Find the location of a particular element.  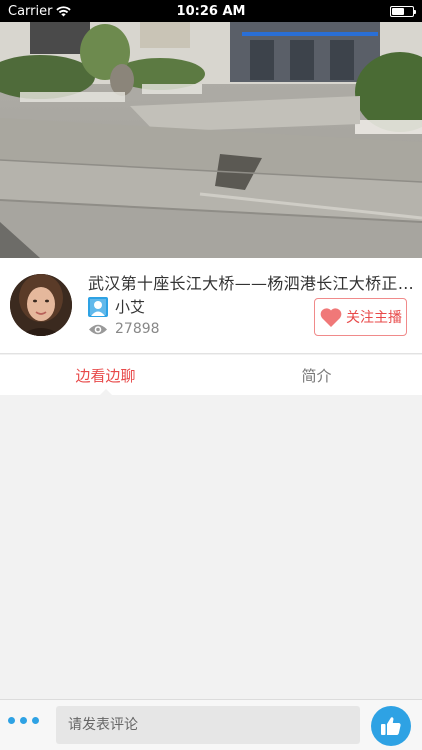

avatar-image is located at coordinates (41, 305).